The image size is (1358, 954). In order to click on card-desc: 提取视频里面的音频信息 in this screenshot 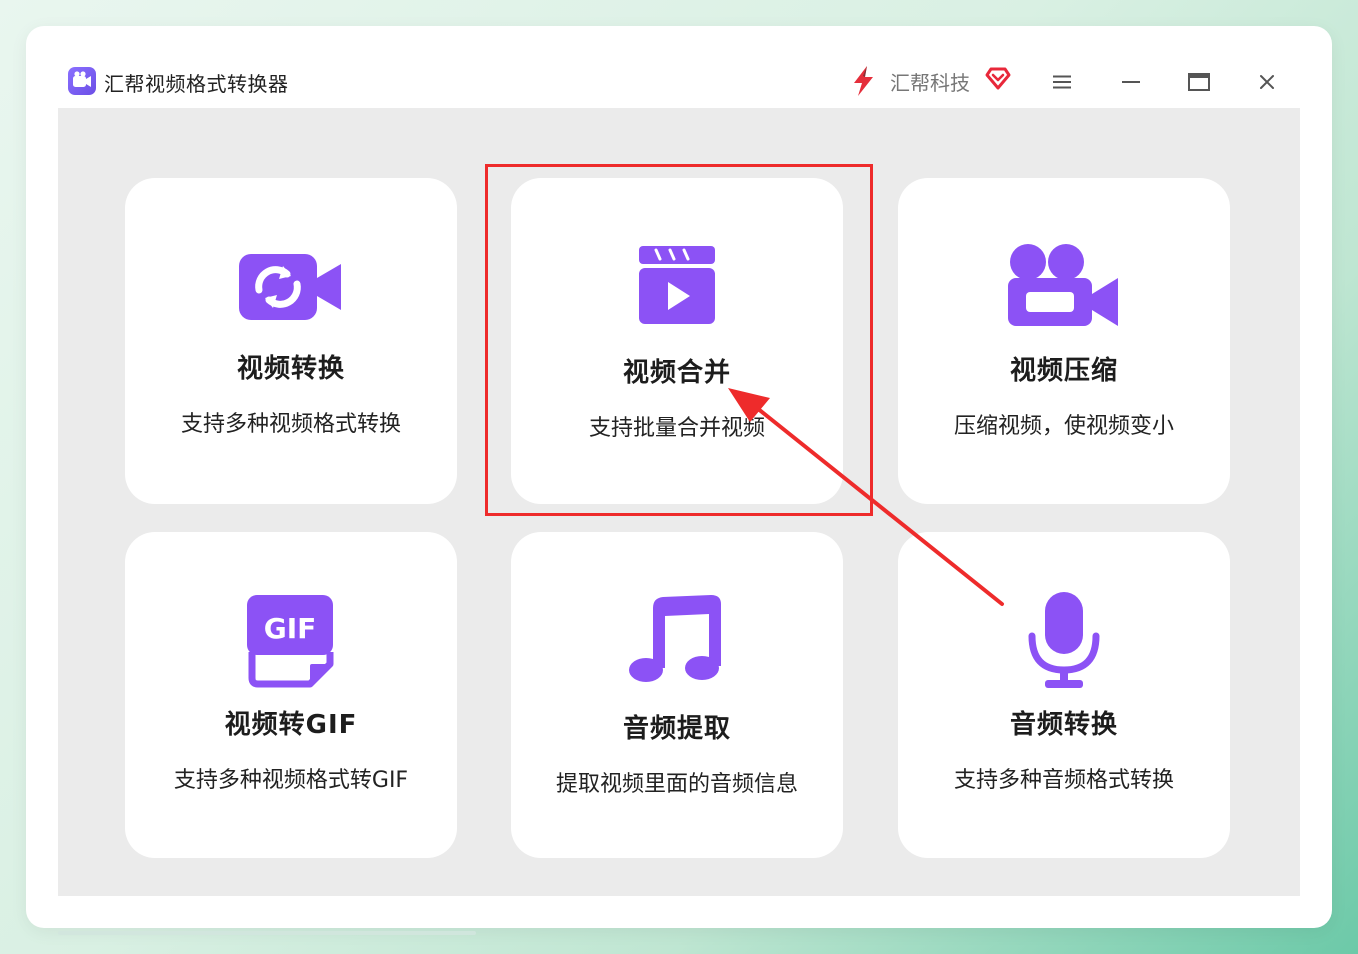, I will do `click(676, 784)`.